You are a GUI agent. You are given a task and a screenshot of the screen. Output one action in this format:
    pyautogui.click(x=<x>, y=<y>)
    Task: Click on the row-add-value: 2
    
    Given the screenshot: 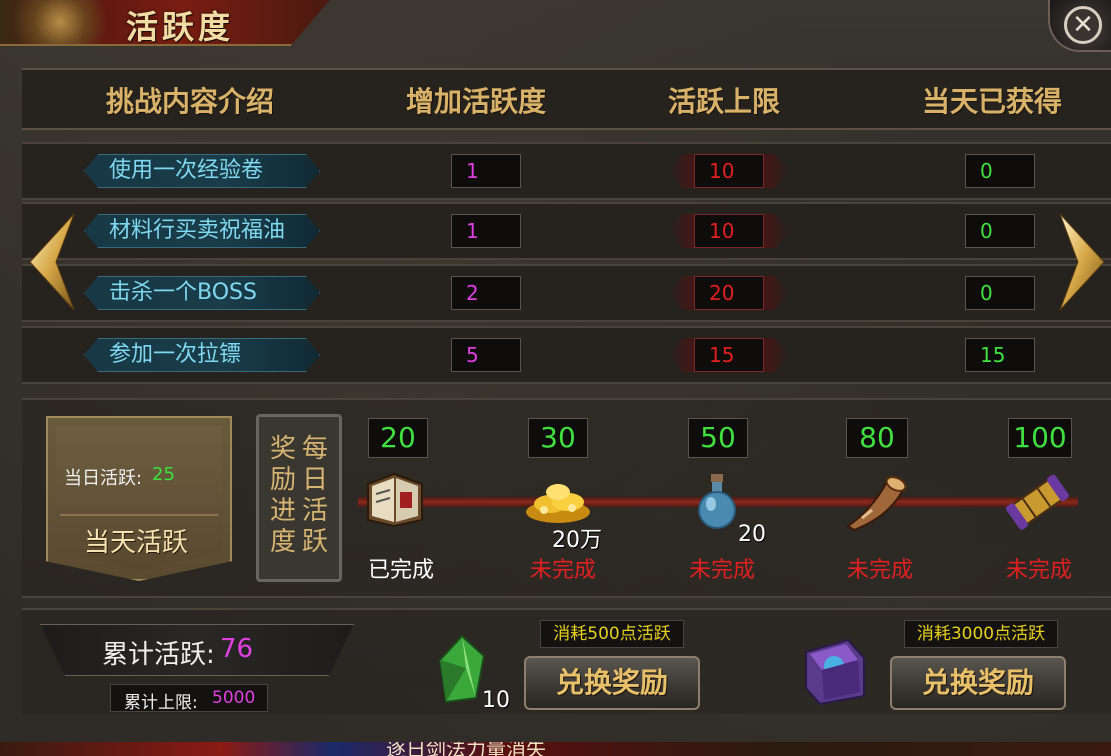 What is the action you would take?
    pyautogui.click(x=486, y=293)
    